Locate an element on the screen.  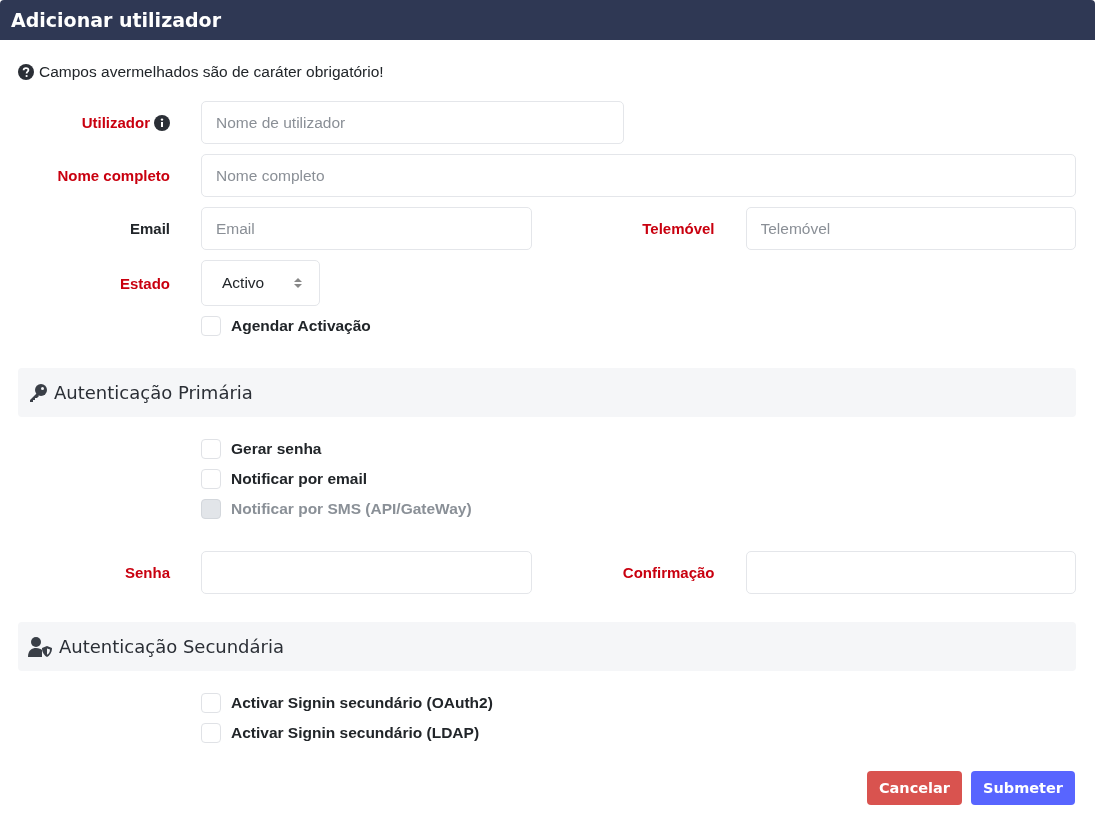
submit-button: Submeter is located at coordinates (1023, 788).